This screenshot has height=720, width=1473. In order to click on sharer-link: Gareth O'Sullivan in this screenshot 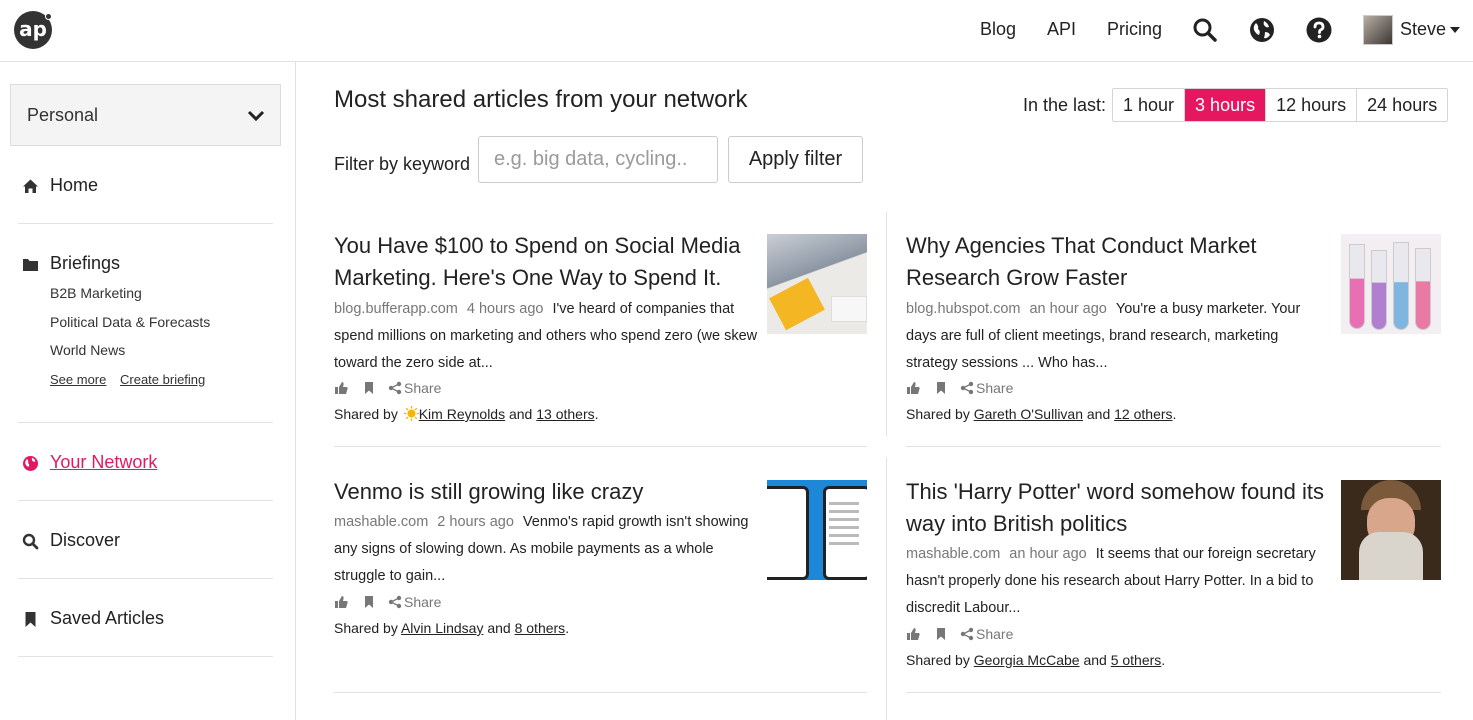, I will do `click(1028, 414)`.